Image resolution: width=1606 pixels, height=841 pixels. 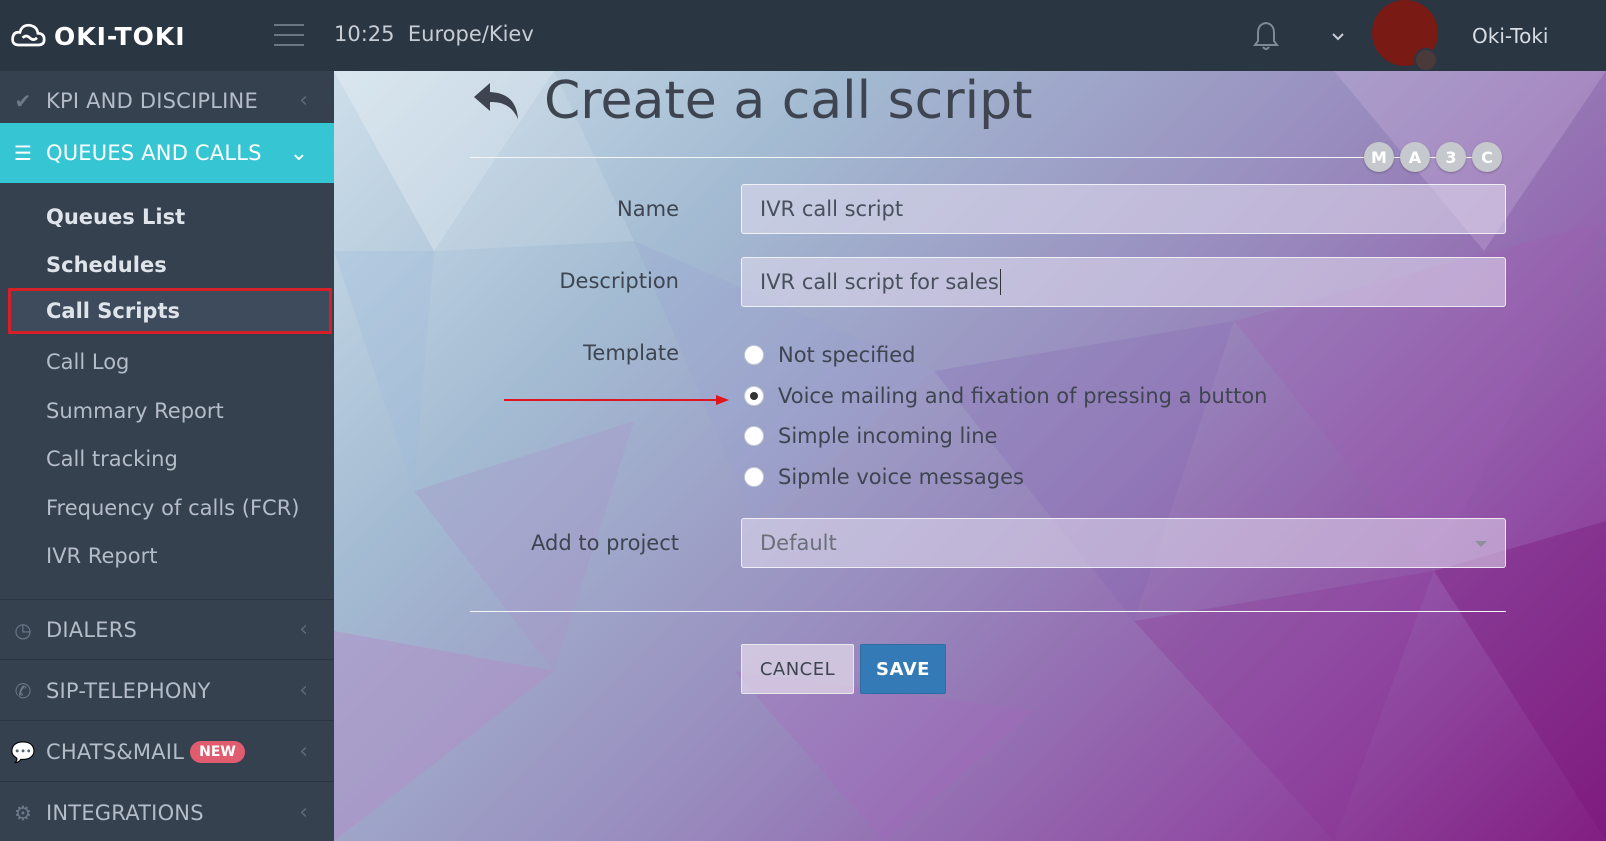 I want to click on sidebar-subitem-ivr-report: IVR Report, so click(x=167, y=556).